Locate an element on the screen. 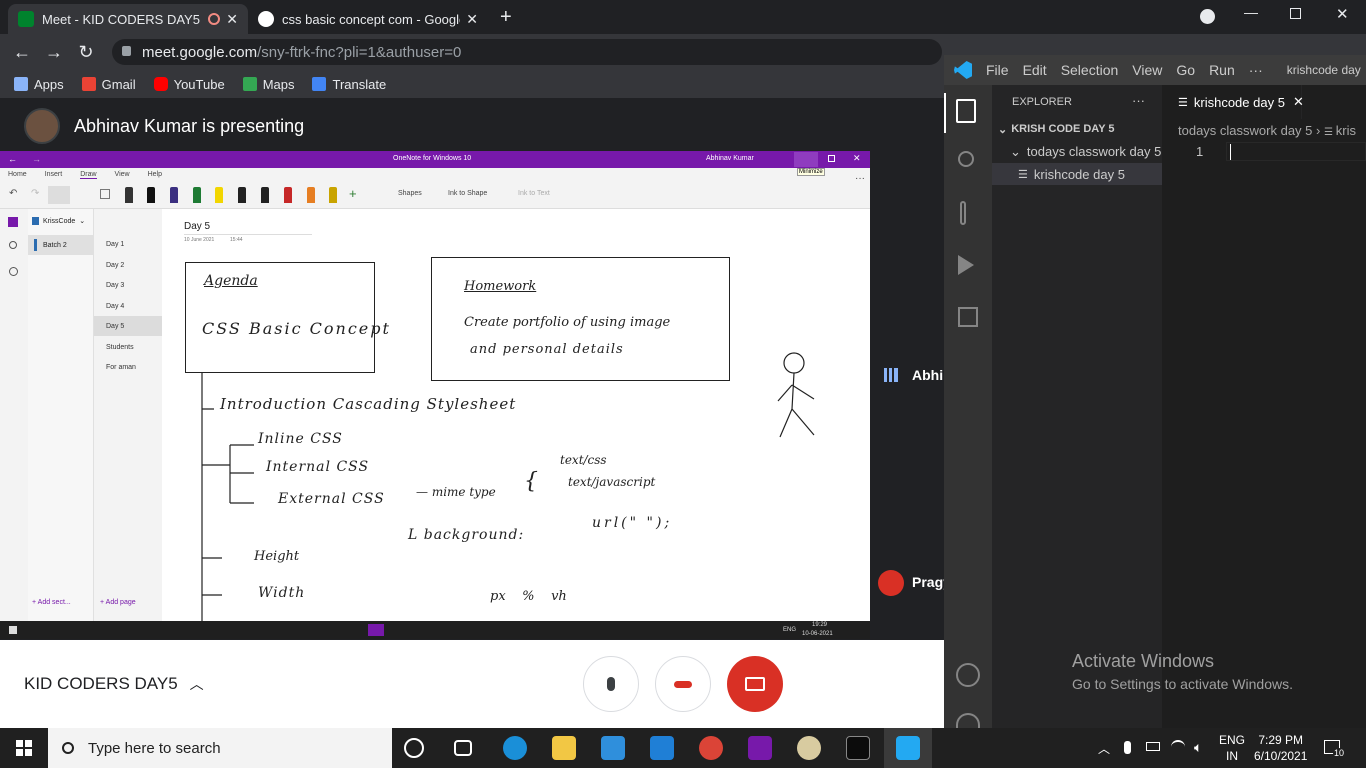 The width and height of the screenshot is (1366, 768). meeting-details: KID CODERS DAY5 ︿ is located at coordinates (114, 684).